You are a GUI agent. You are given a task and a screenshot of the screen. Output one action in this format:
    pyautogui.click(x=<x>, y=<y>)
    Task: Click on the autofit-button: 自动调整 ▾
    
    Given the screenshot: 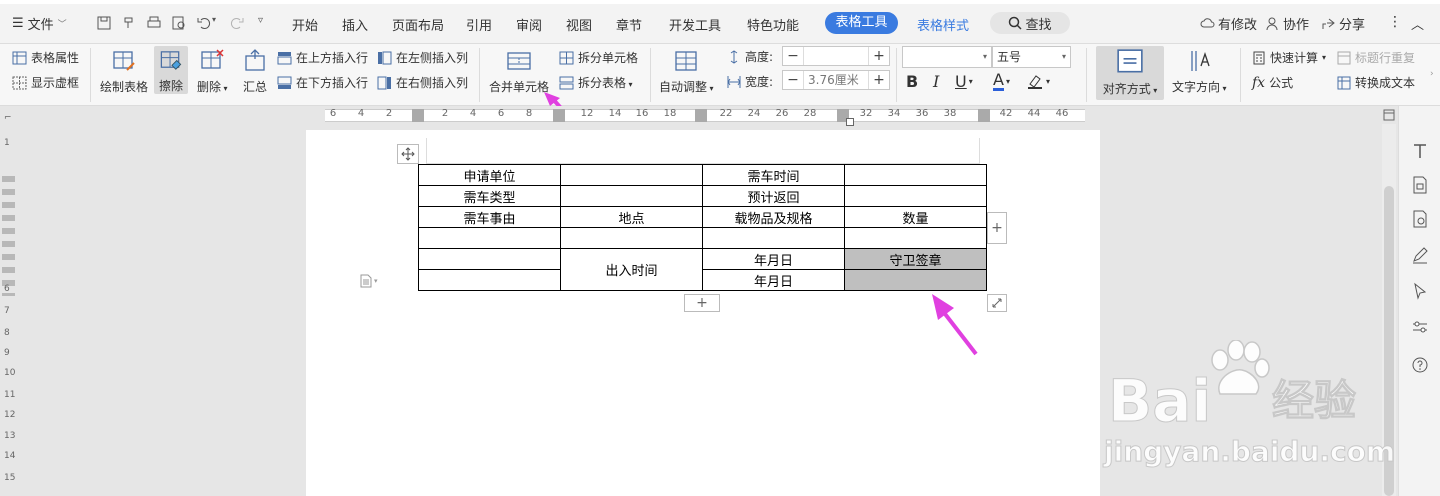 What is the action you would take?
    pyautogui.click(x=686, y=70)
    